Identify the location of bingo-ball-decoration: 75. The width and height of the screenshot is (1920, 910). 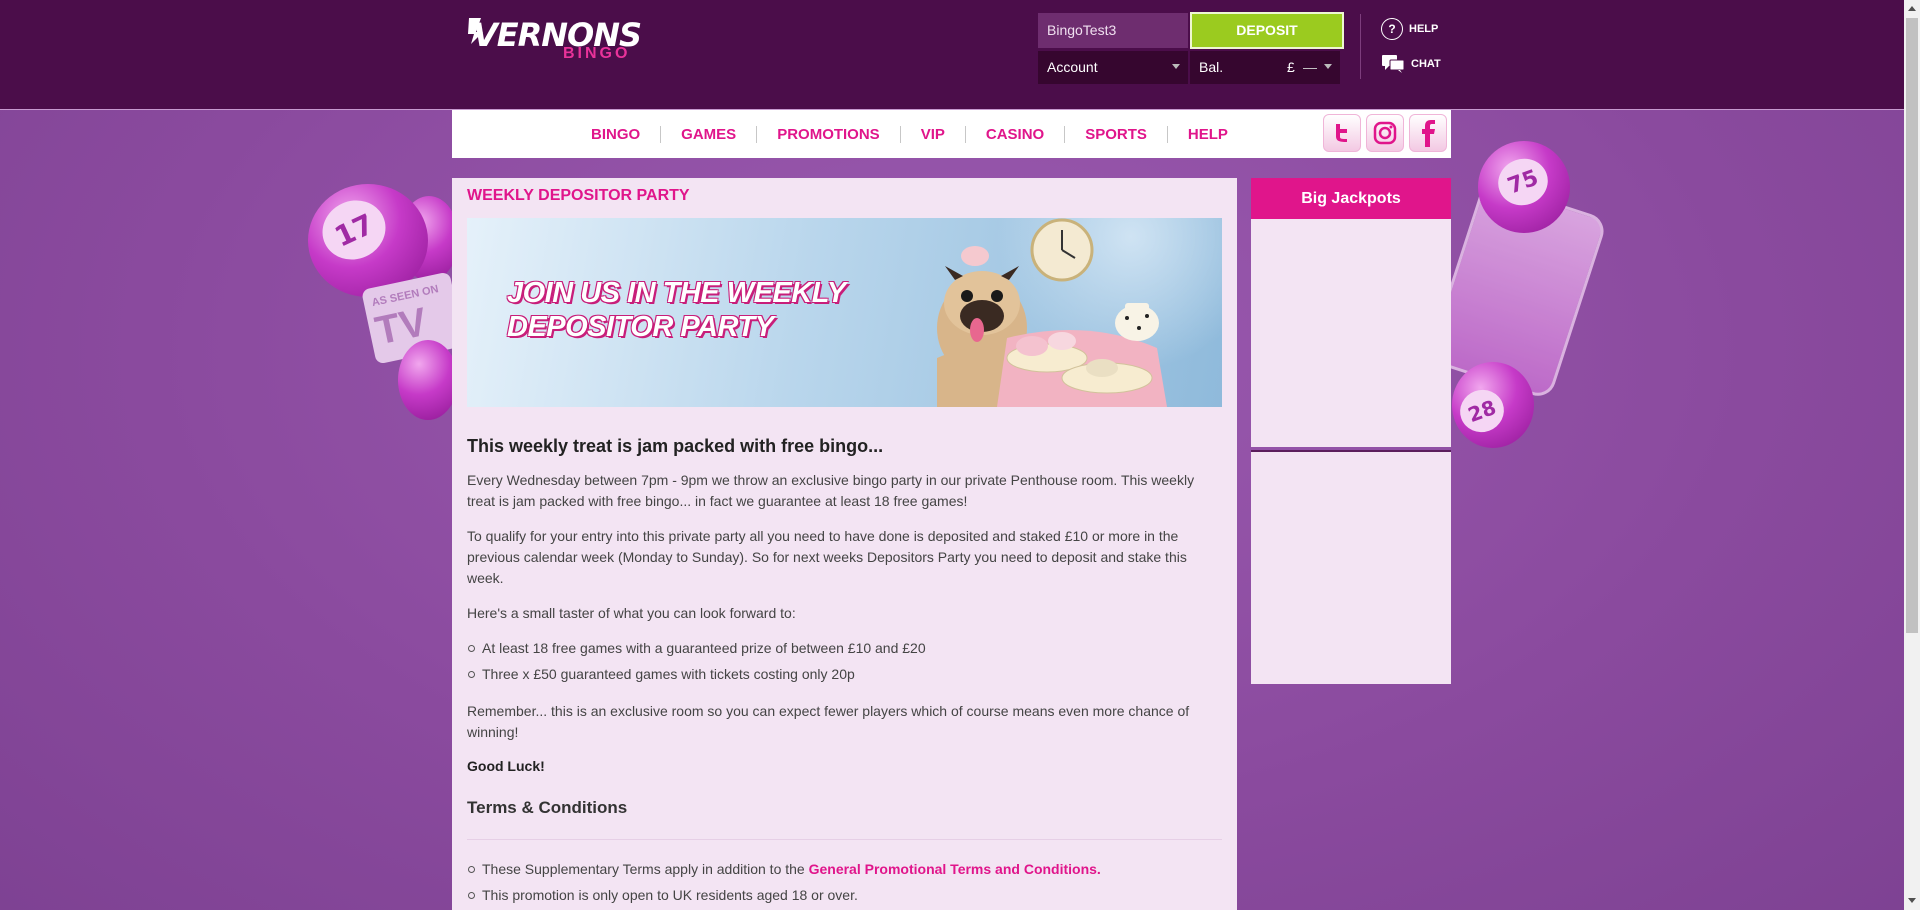
(1524, 187).